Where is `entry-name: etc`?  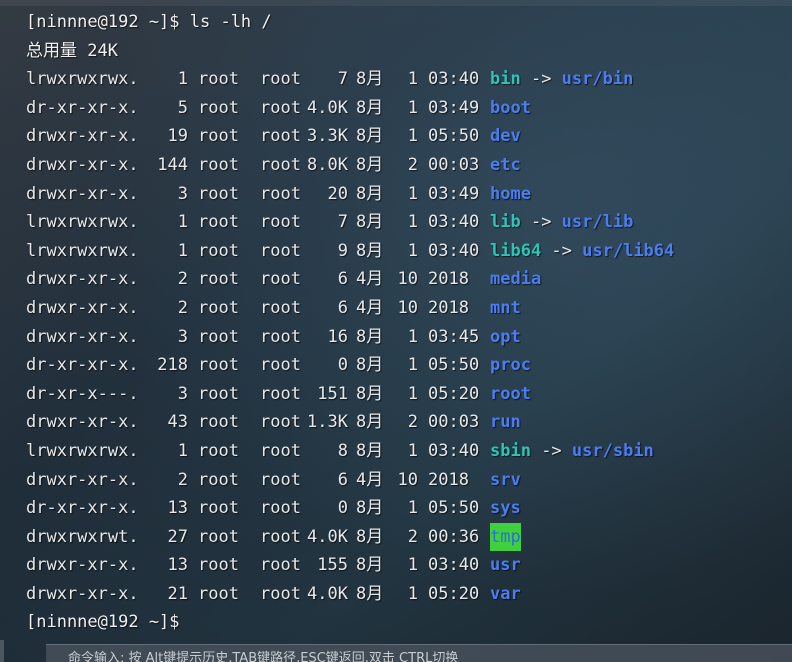
entry-name: etc is located at coordinates (505, 164).